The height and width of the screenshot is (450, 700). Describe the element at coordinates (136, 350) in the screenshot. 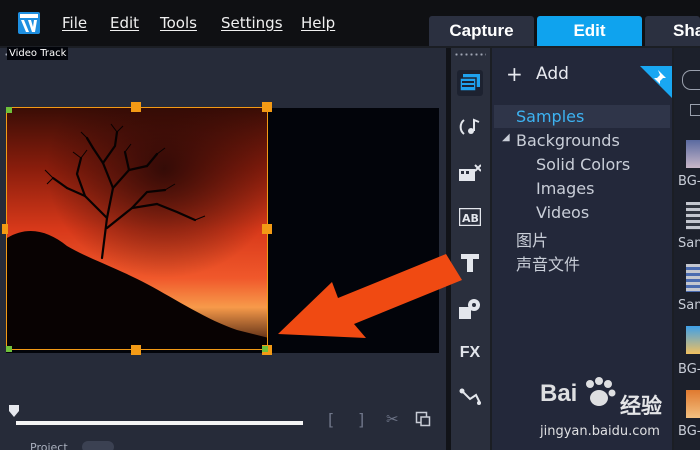

I see `resize-handle-bottom` at that location.